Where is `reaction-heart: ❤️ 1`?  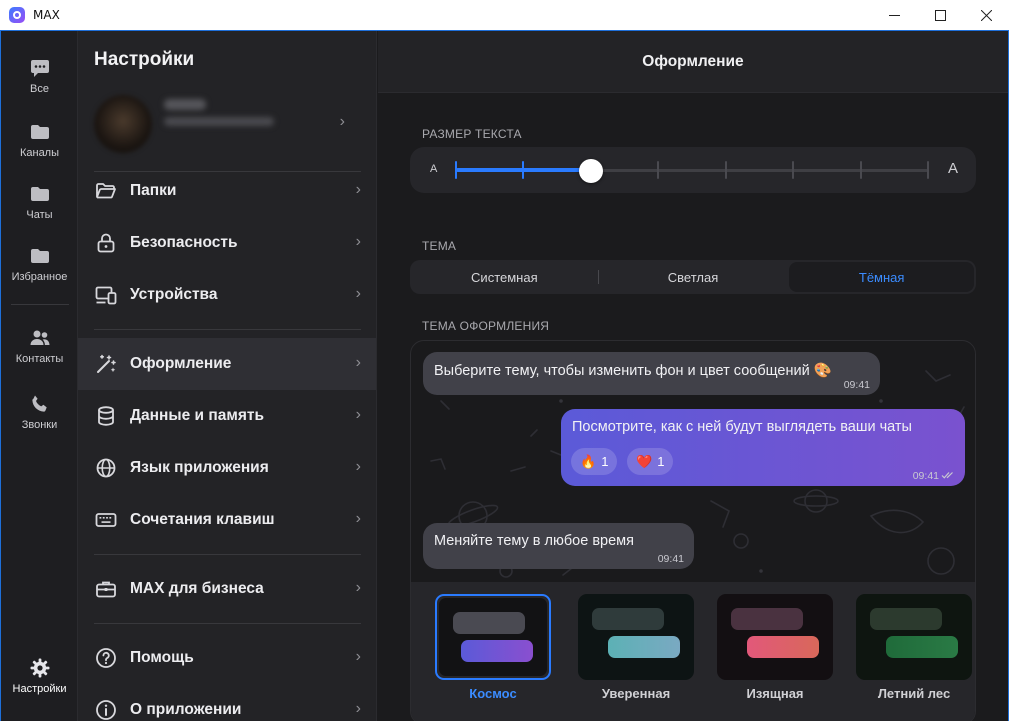
reaction-heart: ❤️ 1 is located at coordinates (650, 461).